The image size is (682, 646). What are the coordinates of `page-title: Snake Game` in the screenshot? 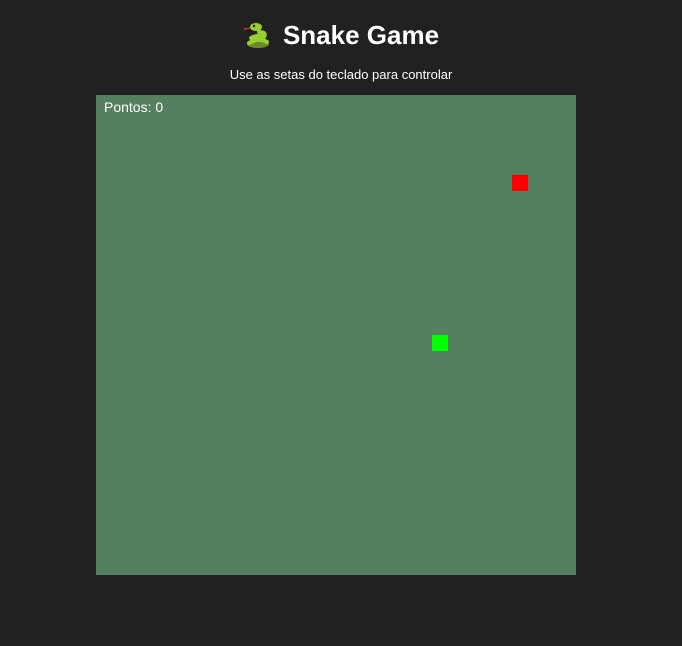 It's located at (361, 35).